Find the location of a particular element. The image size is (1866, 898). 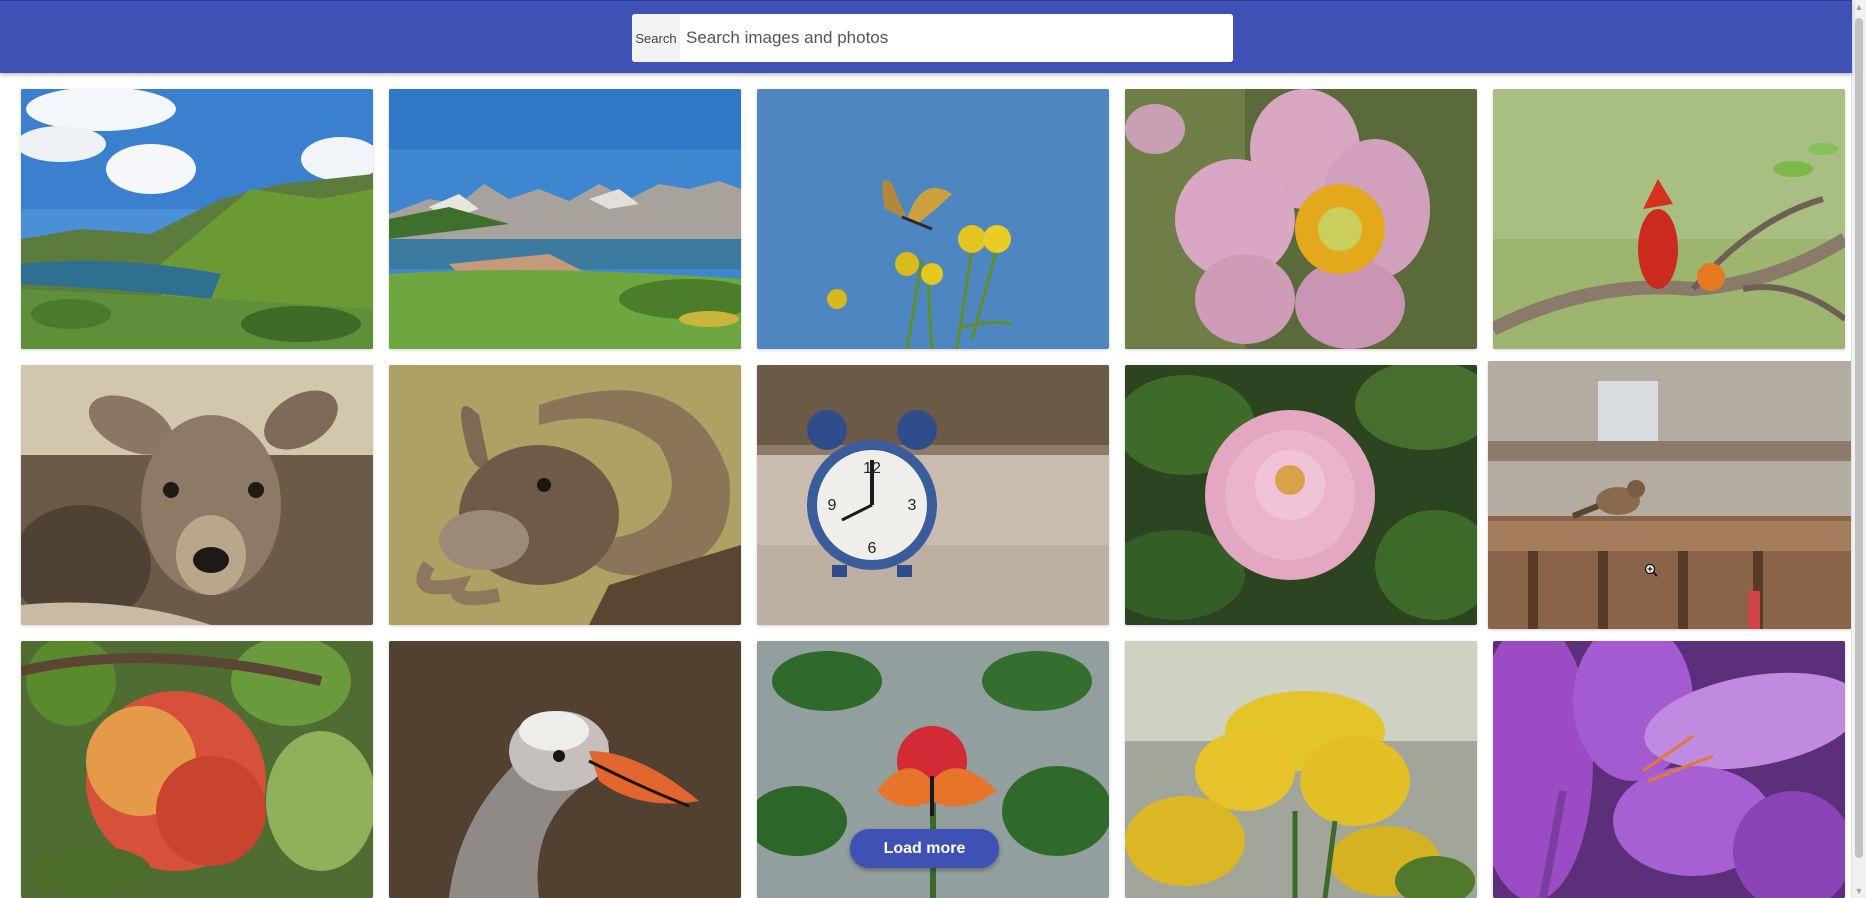

svg-text: 12 is located at coordinates (872, 468).